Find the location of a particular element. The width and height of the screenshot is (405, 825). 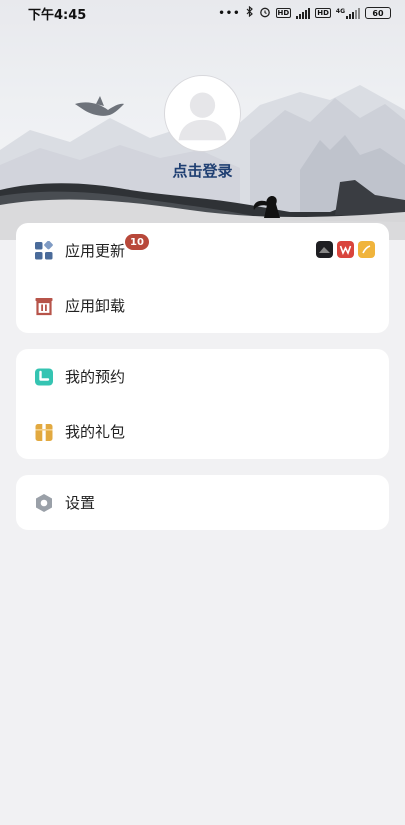

personal-card: 我的预约 我的礼包 is located at coordinates (202, 404).